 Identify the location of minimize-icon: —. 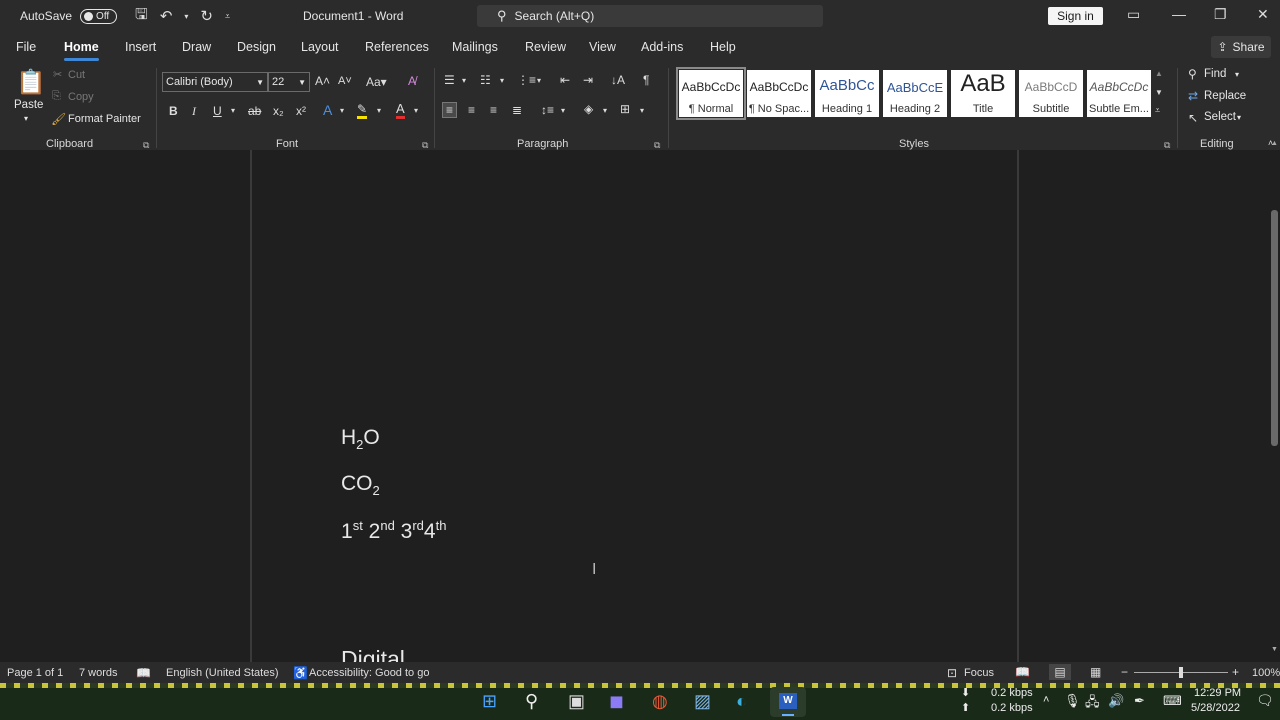
(1179, 14).